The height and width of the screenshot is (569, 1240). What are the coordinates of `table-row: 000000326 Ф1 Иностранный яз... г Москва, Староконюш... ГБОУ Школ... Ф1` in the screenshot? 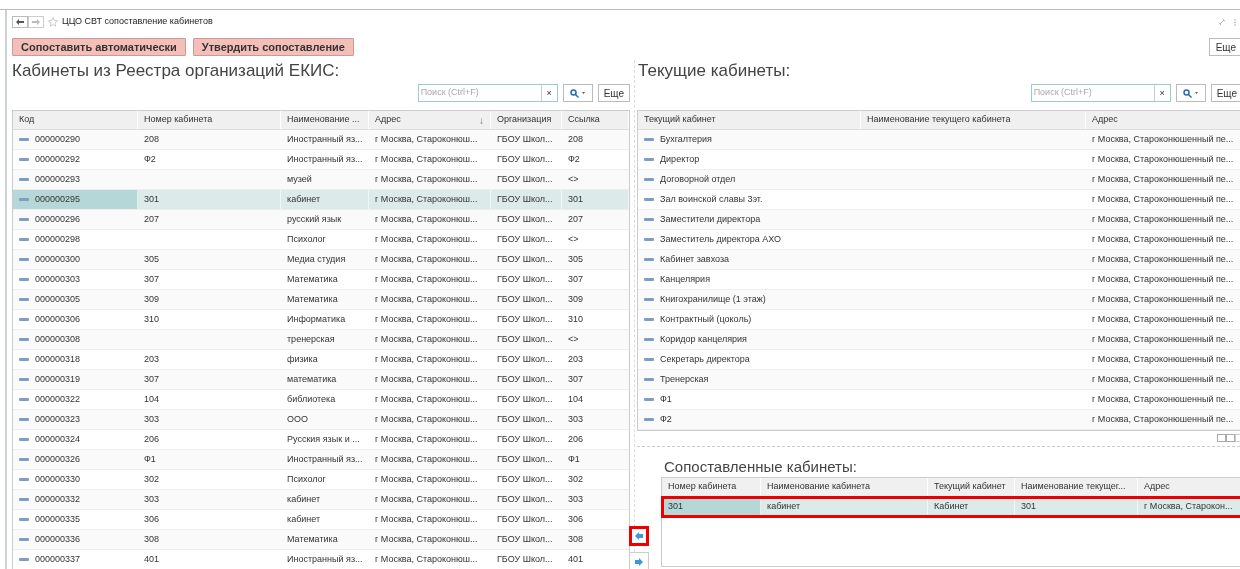 It's located at (321, 460).